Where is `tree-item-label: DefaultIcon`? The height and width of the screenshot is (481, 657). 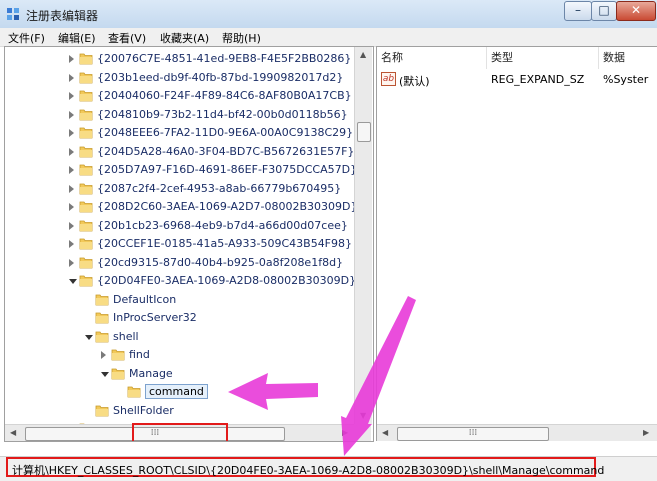
tree-item-label: DefaultIcon is located at coordinates (145, 299).